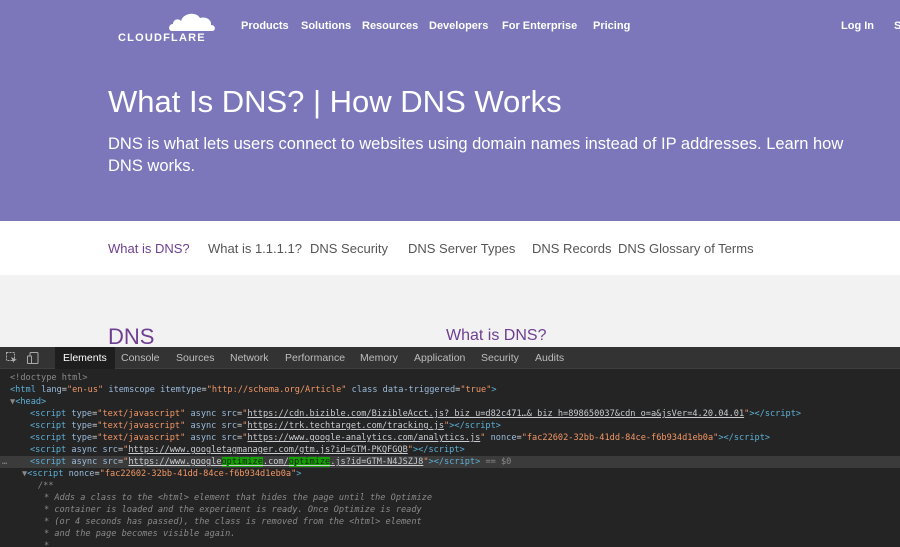  Describe the element at coordinates (686, 248) in the screenshot. I see `subnav-dns-glossary: DNS Glossary of Terms` at that location.